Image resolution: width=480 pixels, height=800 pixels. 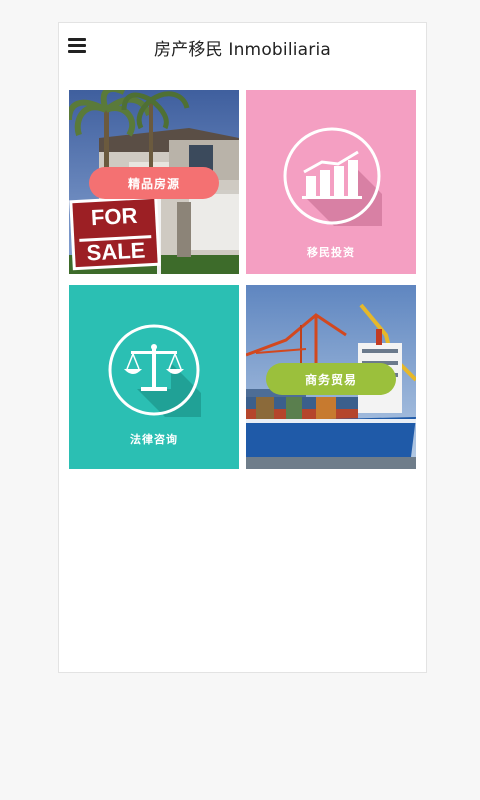 I want to click on bar-chart-icon, so click(x=332, y=176).